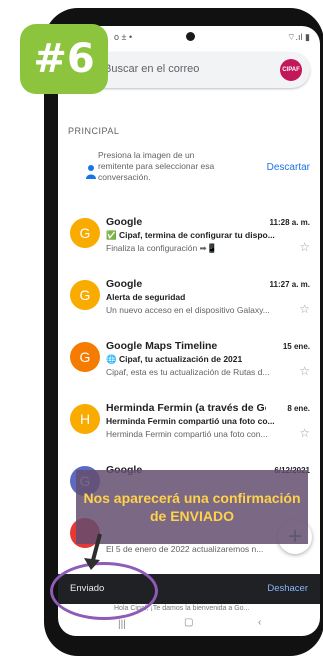 The width and height of the screenshot is (323, 660). I want to click on camera-icon, so click(190, 36).